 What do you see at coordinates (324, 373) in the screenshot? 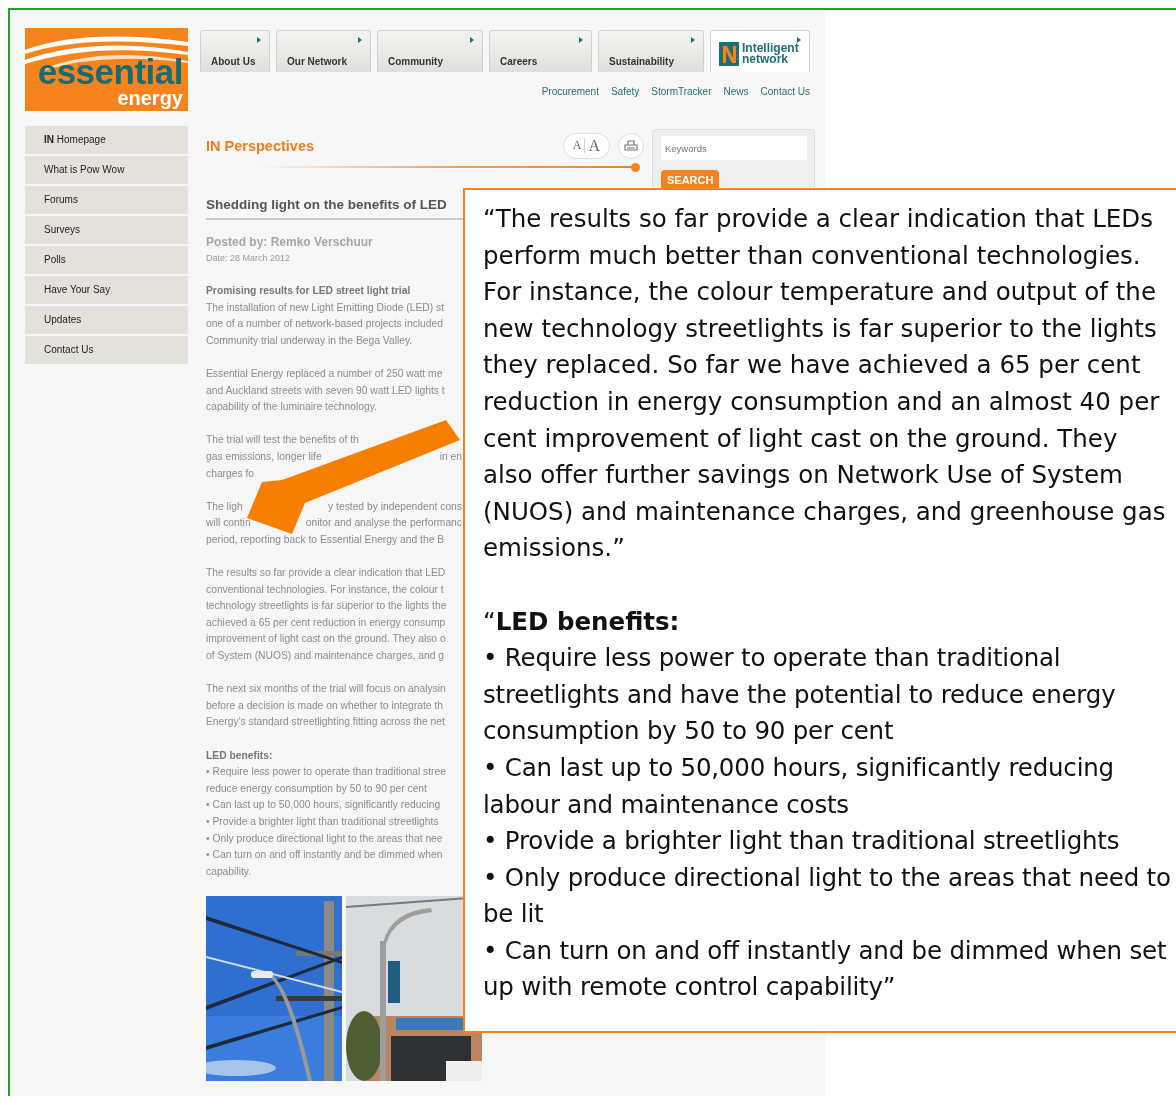
I see `article-text: Essential Energy replaced a number of 250 watt me` at bounding box center [324, 373].